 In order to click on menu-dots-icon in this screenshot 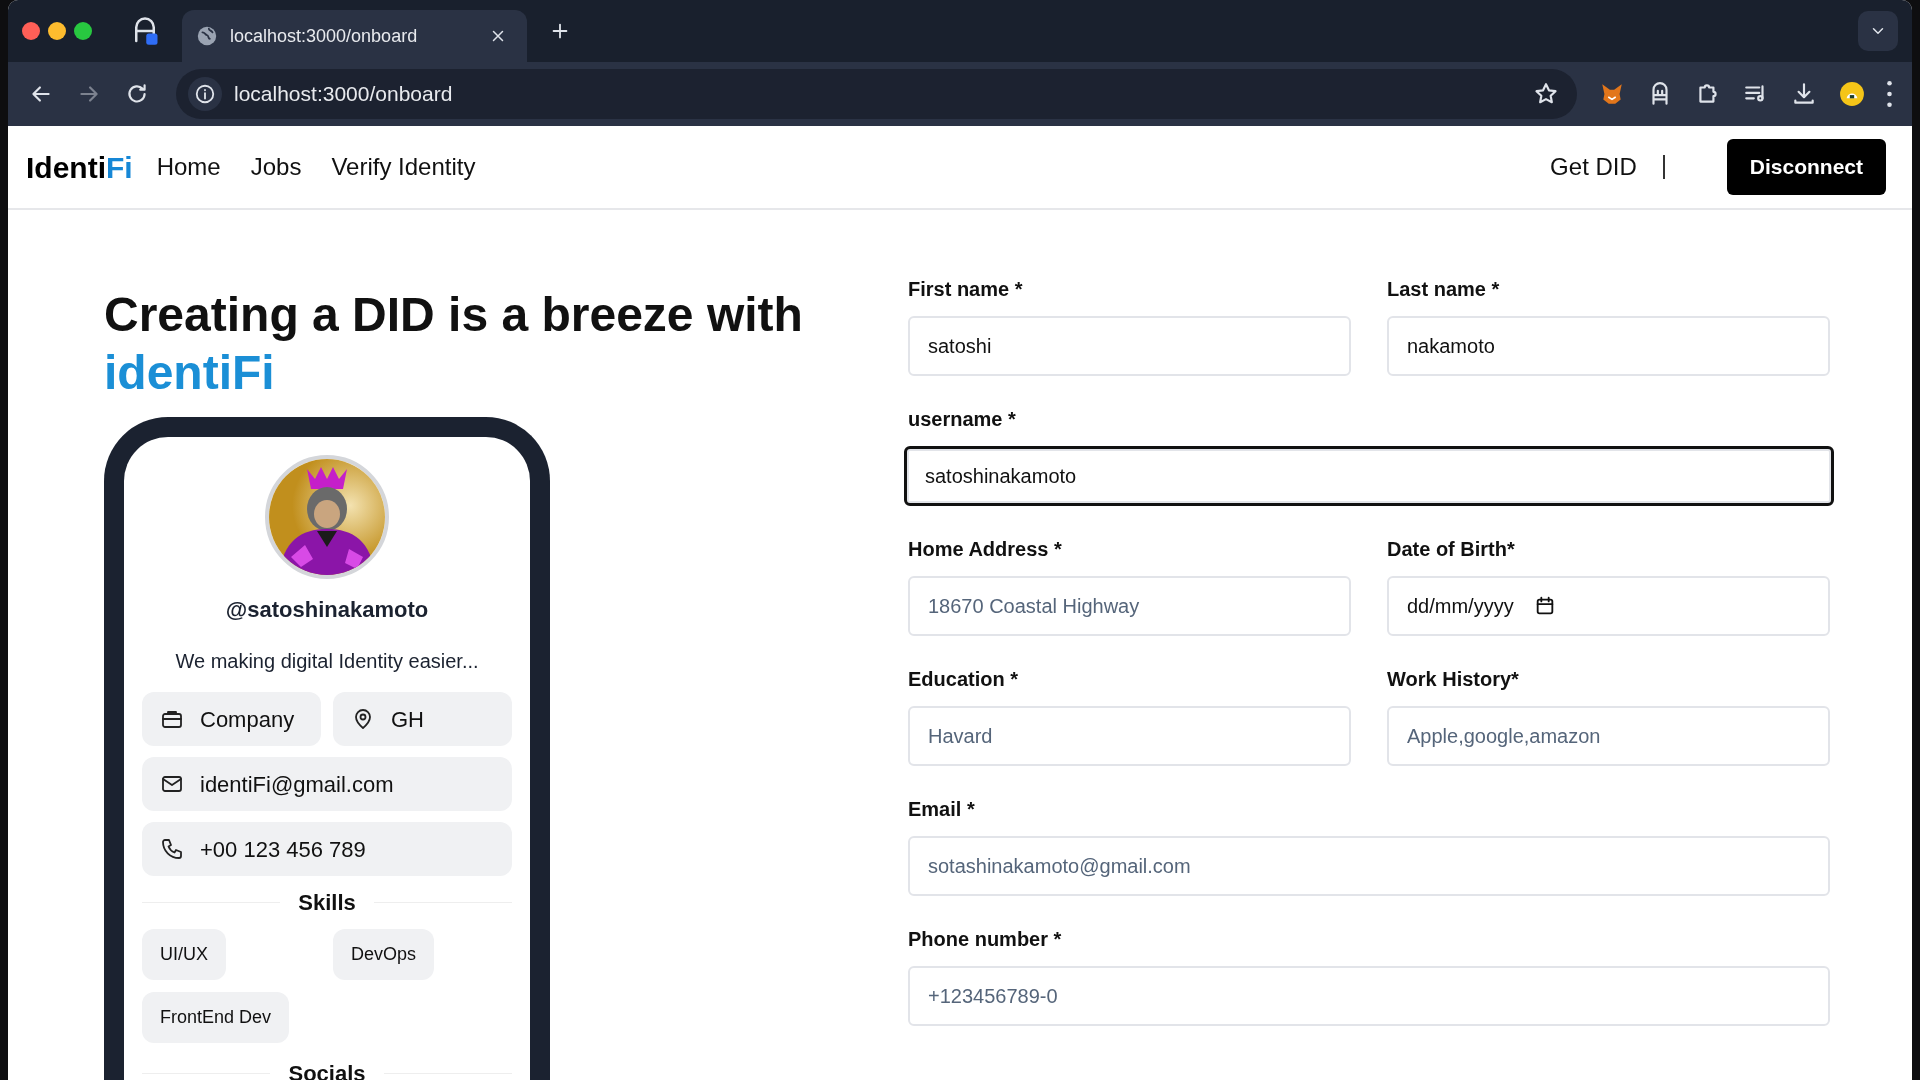, I will do `click(1889, 94)`.